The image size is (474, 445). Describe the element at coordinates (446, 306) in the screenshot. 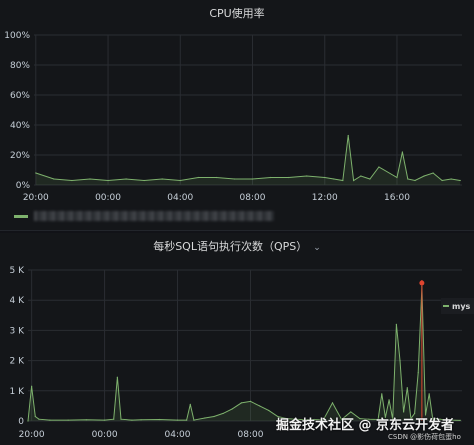

I see `qps-legend-swatch` at that location.